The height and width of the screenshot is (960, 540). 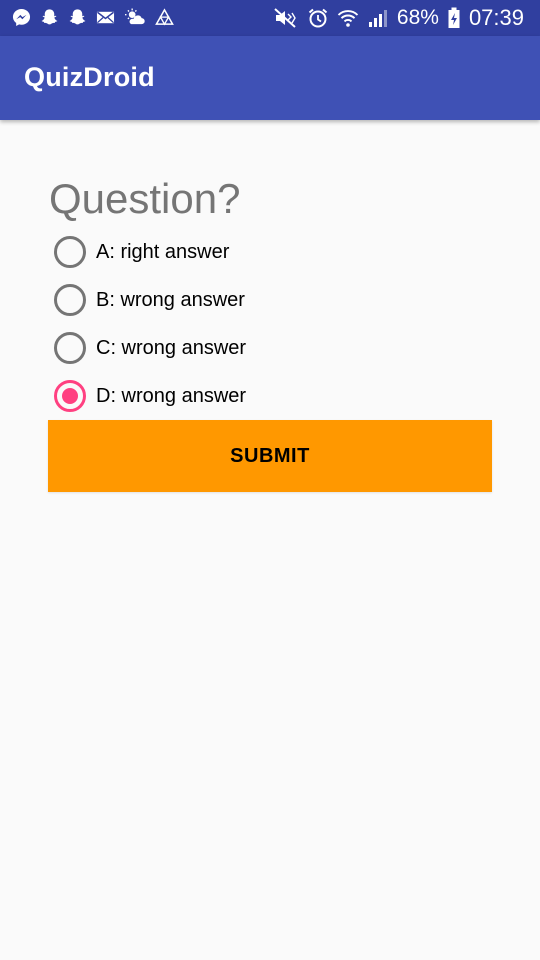 What do you see at coordinates (163, 251) in the screenshot?
I see `answer-label-a: A: right answer` at bounding box center [163, 251].